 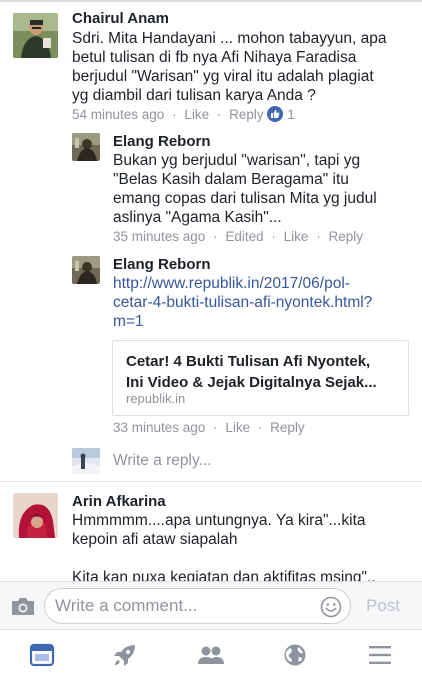 I want to click on globe-icon, so click(x=296, y=656).